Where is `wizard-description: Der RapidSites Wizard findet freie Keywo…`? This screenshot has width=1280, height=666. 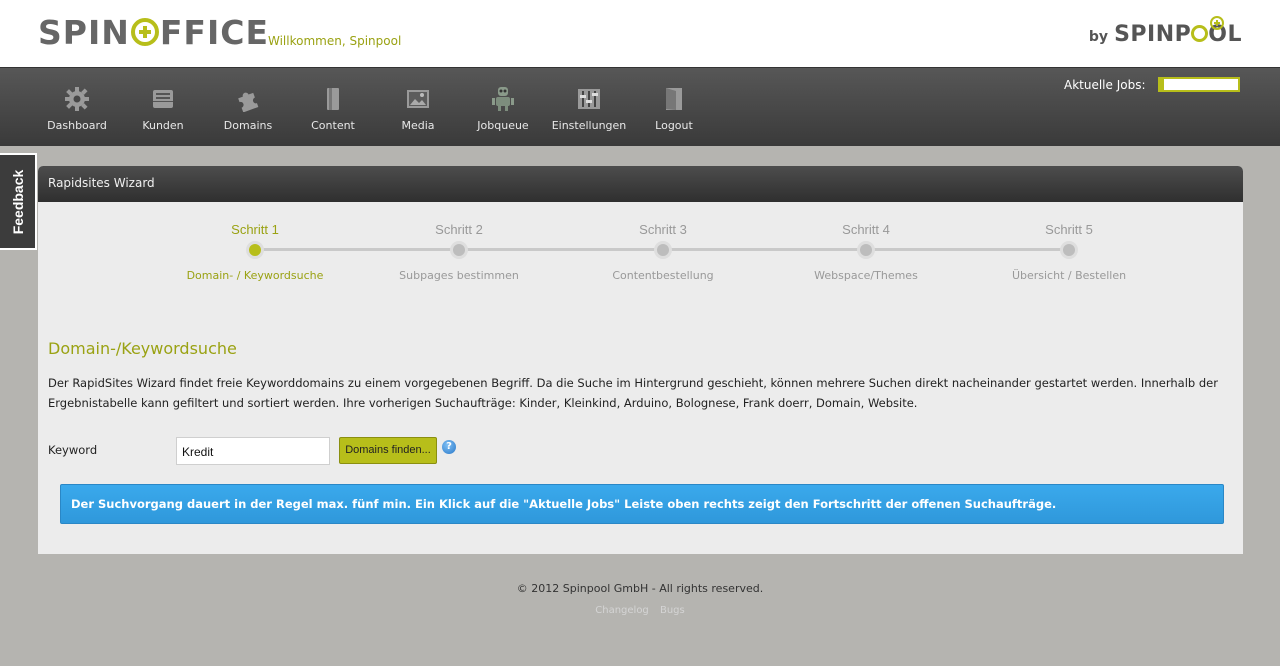
wizard-description: Der RapidSites Wizard findet freie Keywo… is located at coordinates (633, 393).